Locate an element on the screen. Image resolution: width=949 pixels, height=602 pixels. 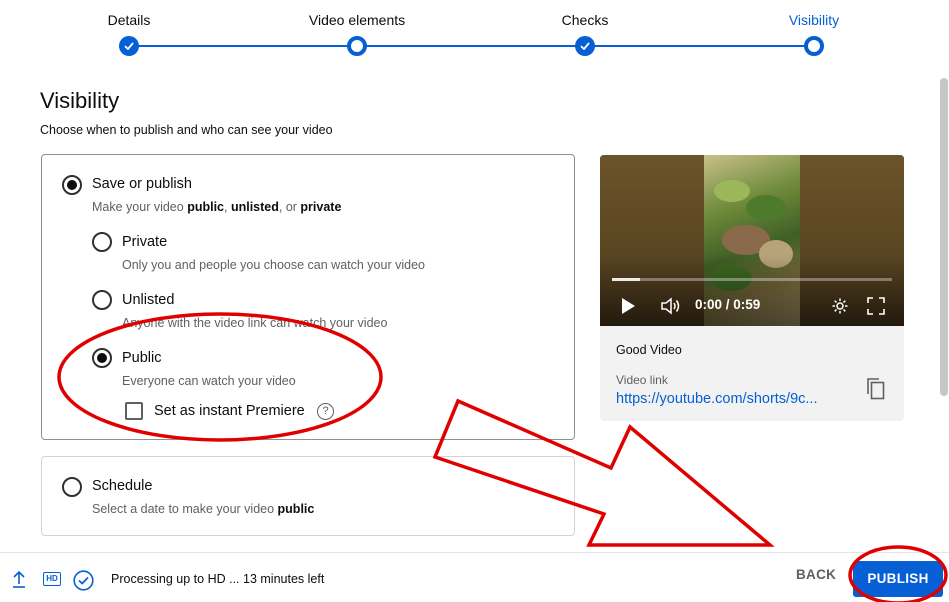
video-progress-fill is located at coordinates (626, 279).